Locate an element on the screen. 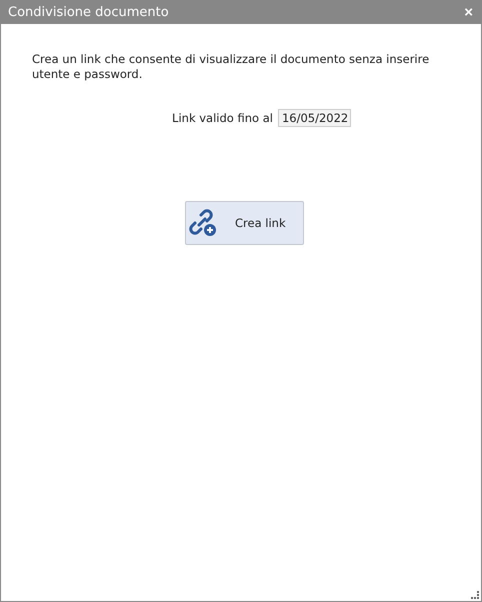 This screenshot has height=602, width=482. create-link-button: Crea link is located at coordinates (244, 223).